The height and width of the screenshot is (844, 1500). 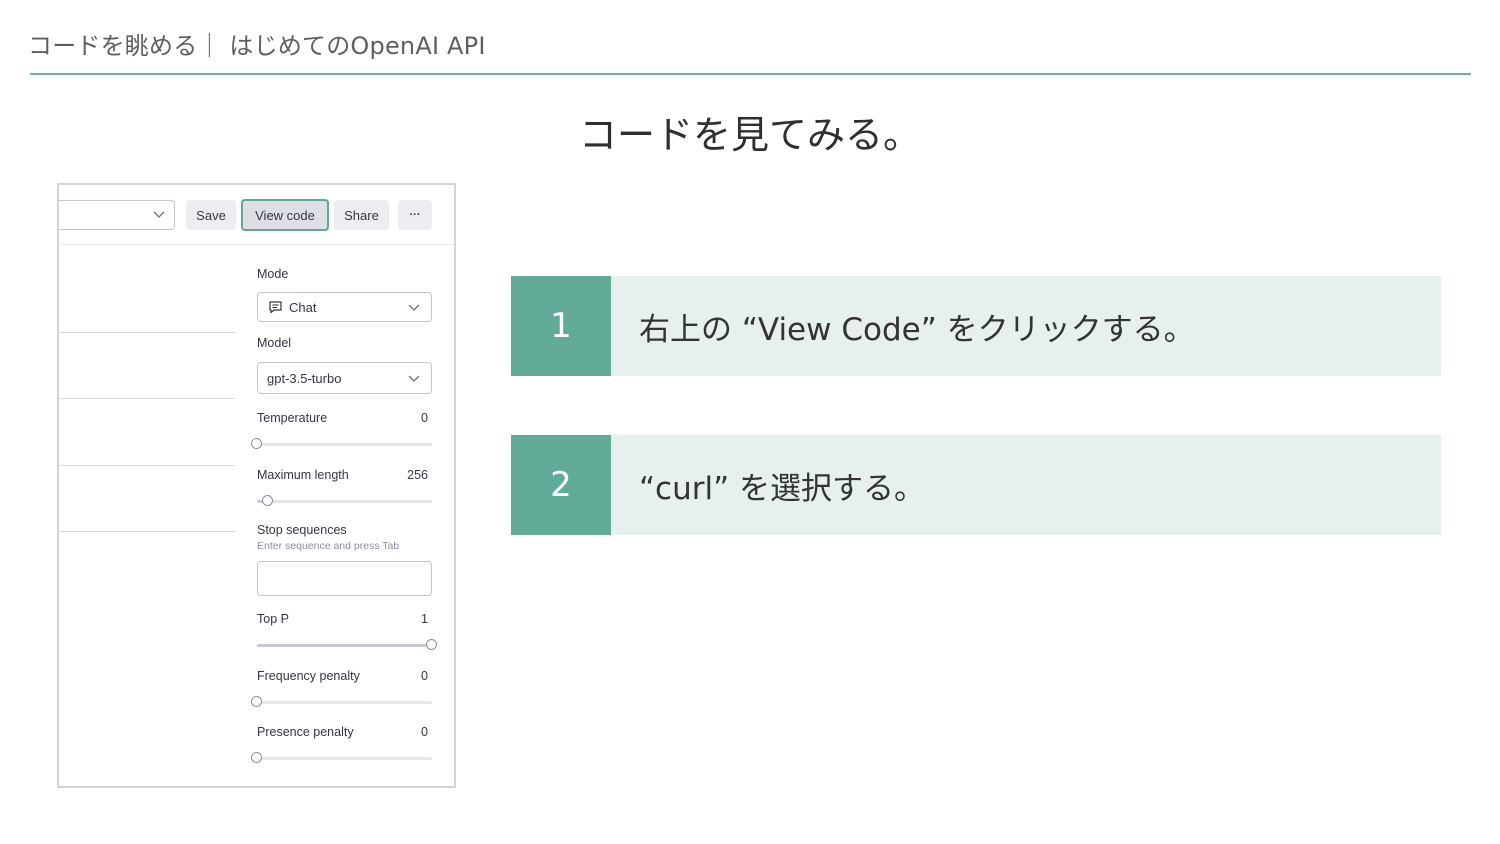 What do you see at coordinates (424, 418) in the screenshot?
I see `temperature-value: 0` at bounding box center [424, 418].